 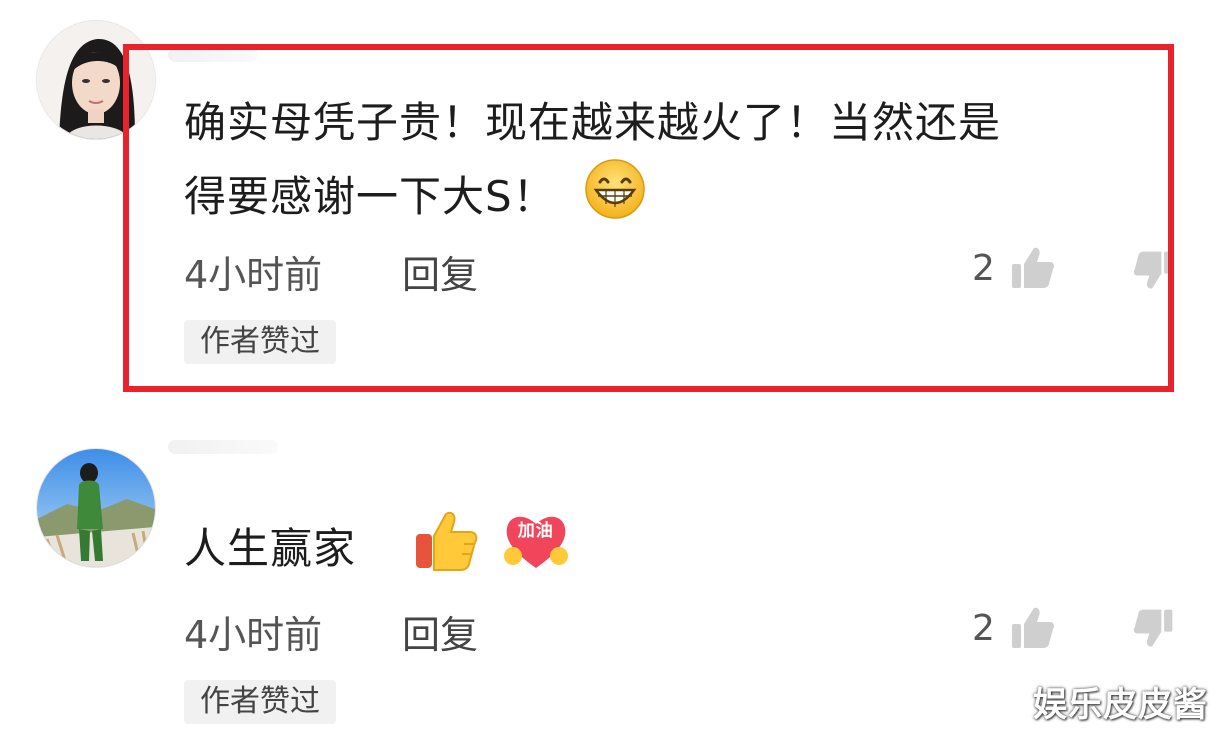 I want to click on comment-text: 确实母凭子贵！现在越来越火了！当然还是 得要感谢一下大S！, so click(x=592, y=164).